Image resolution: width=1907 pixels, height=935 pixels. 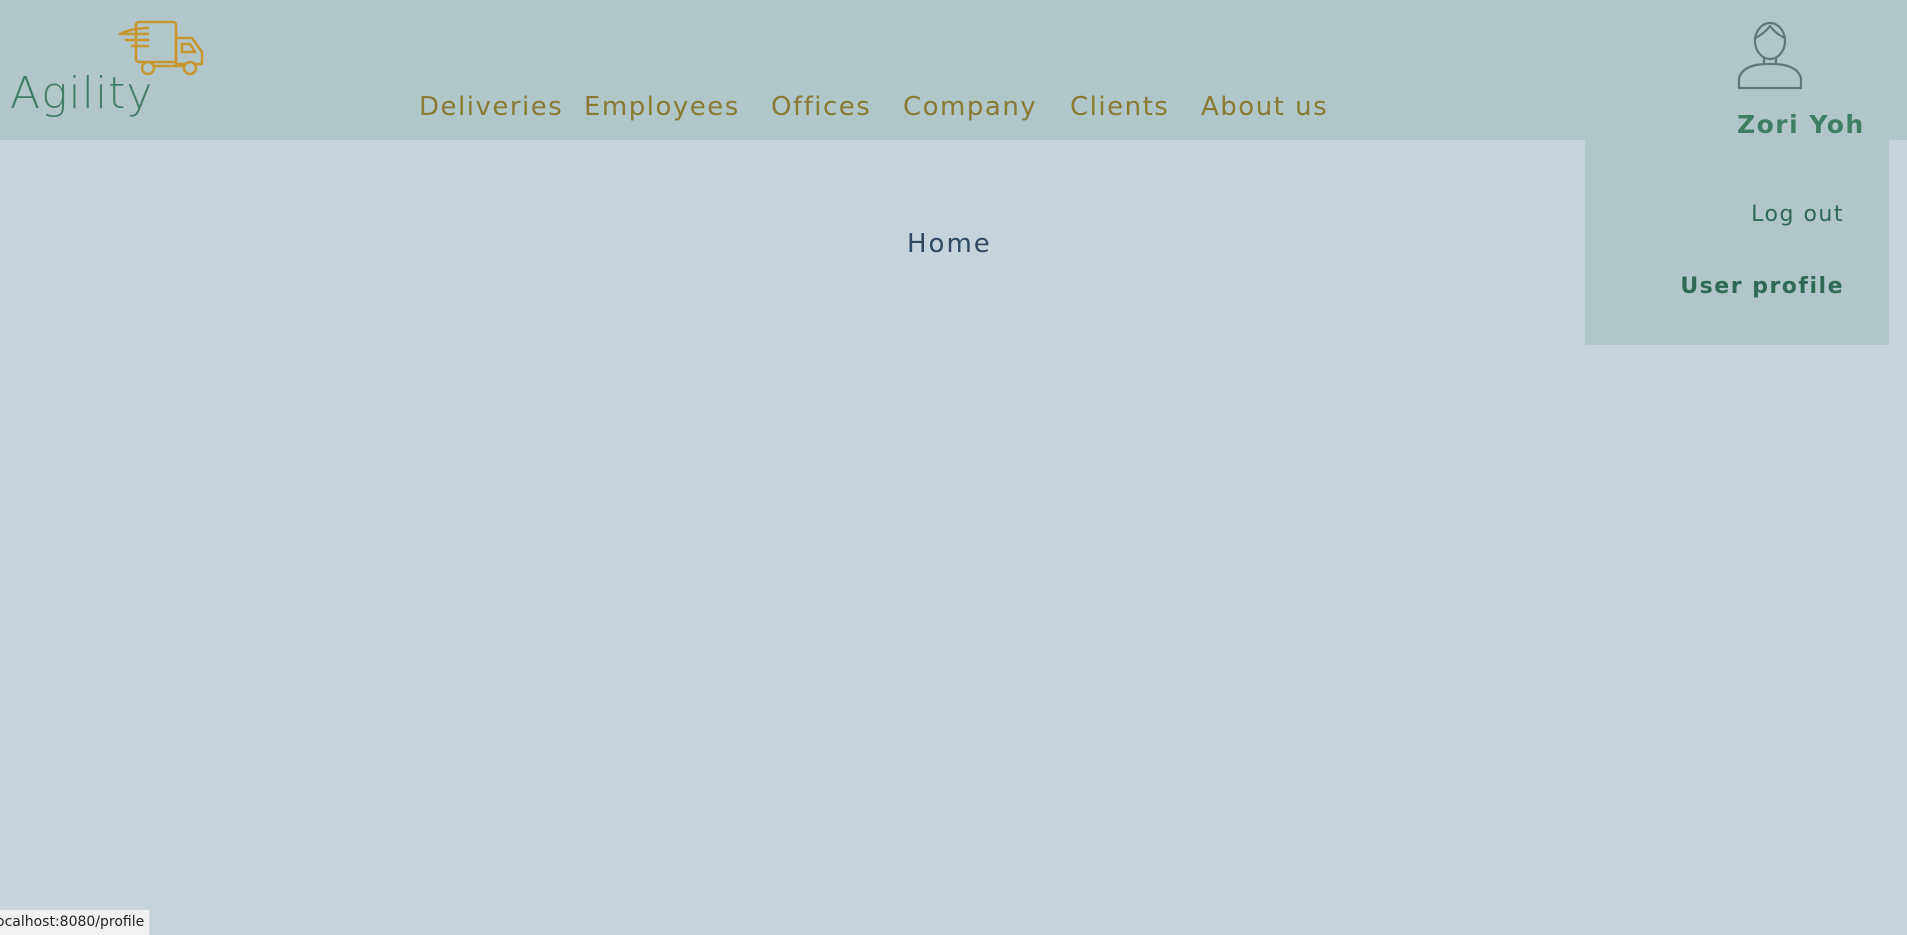 I want to click on user-icon, so click(x=1770, y=55).